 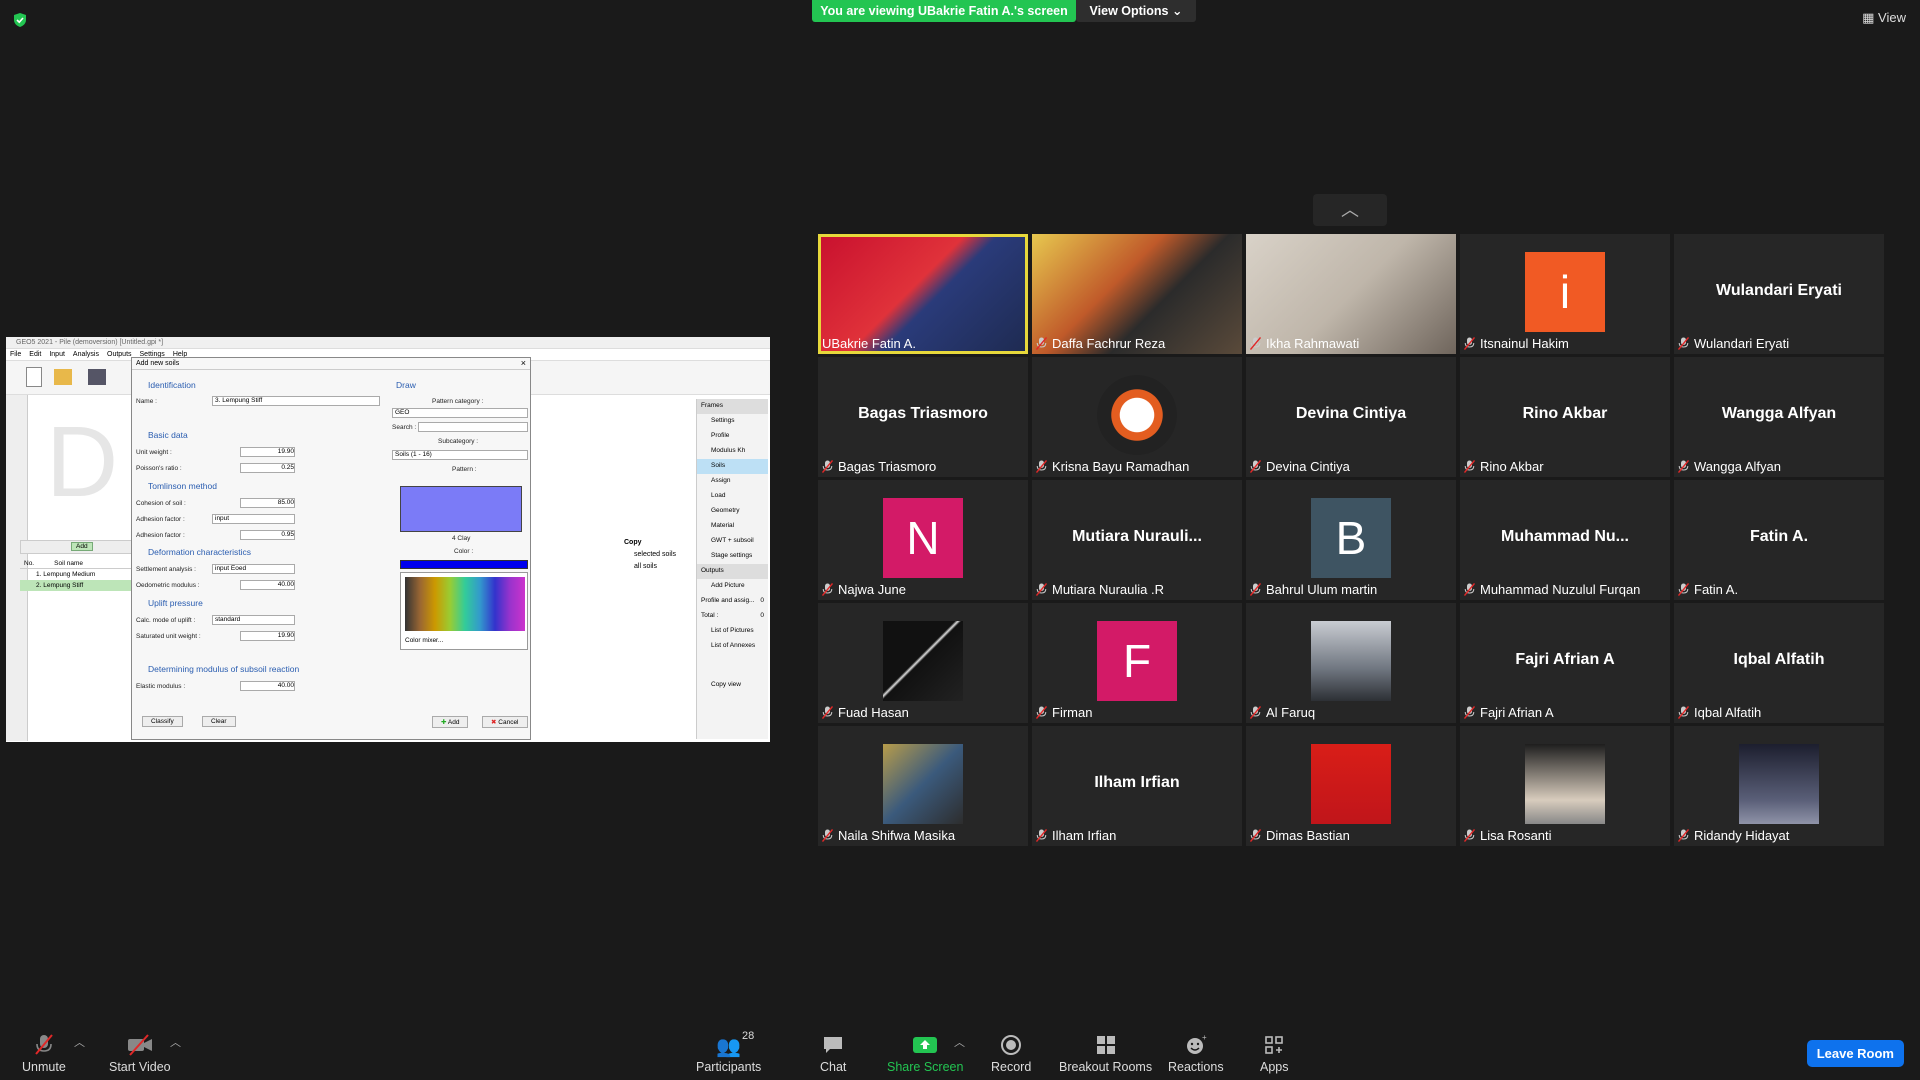 I want to click on copy-all-soils: all soils, so click(x=659, y=566).